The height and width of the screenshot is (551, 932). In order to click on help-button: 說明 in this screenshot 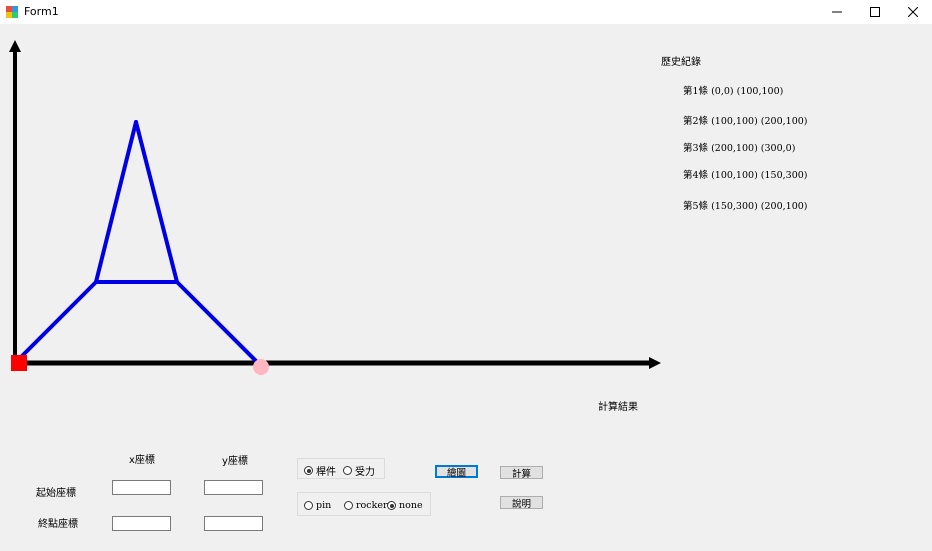, I will do `click(521, 503)`.